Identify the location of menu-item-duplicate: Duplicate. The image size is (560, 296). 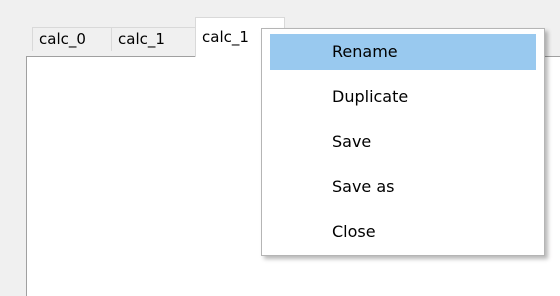
(403, 97).